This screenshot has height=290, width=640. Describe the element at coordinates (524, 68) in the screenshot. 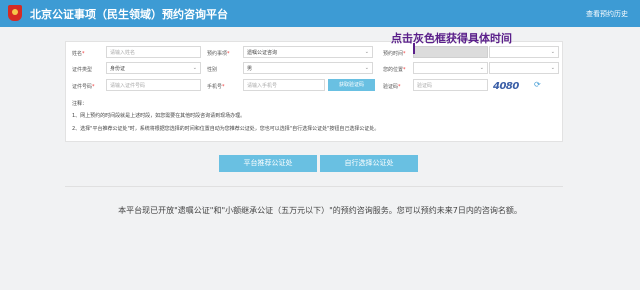

I see `location-select-area: ⌄` at that location.